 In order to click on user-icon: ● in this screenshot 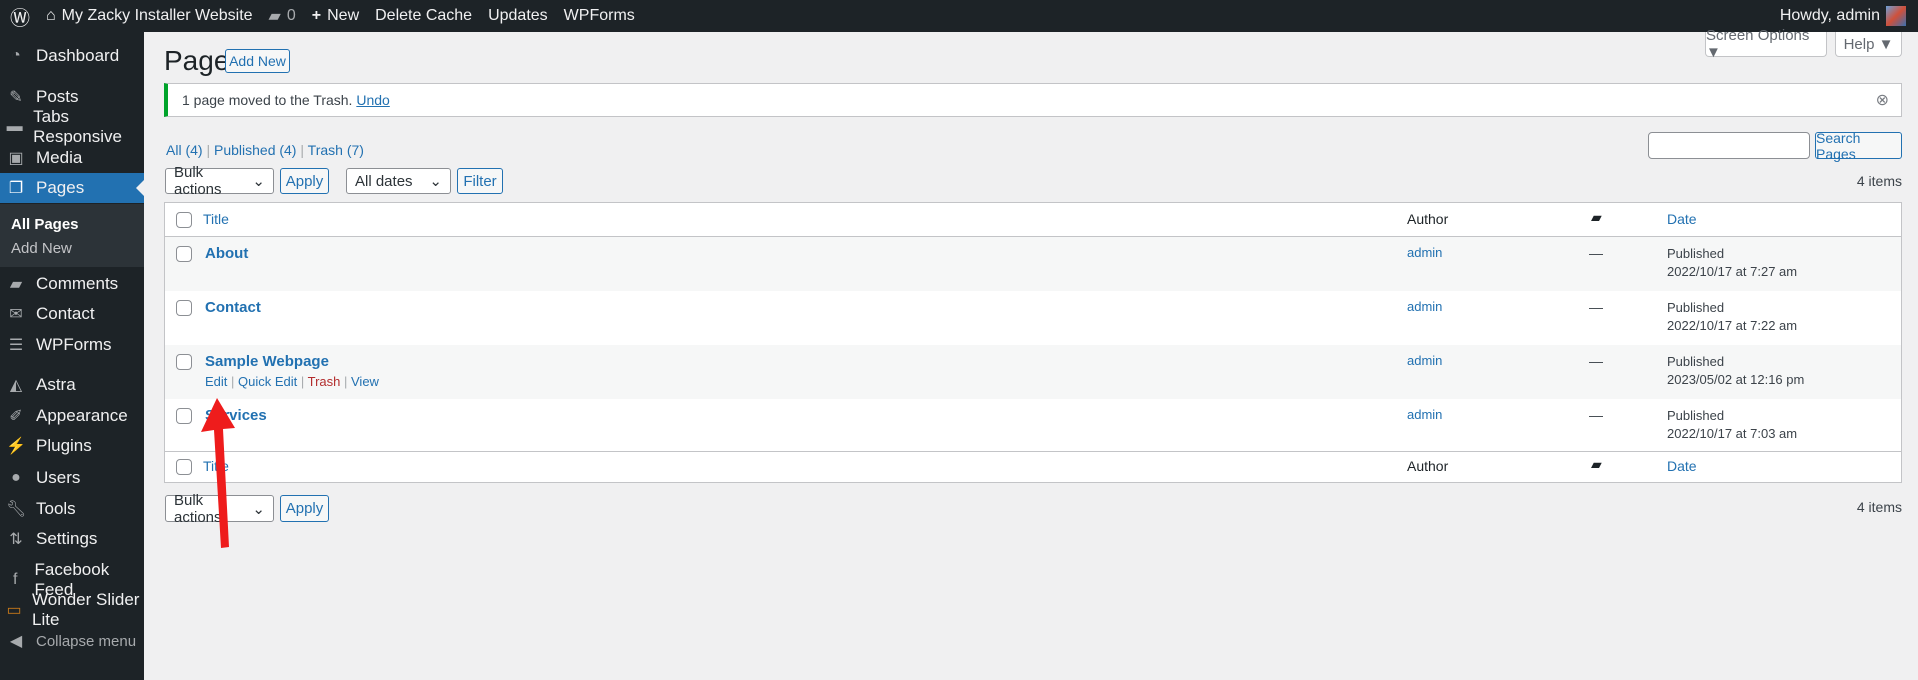, I will do `click(16, 477)`.